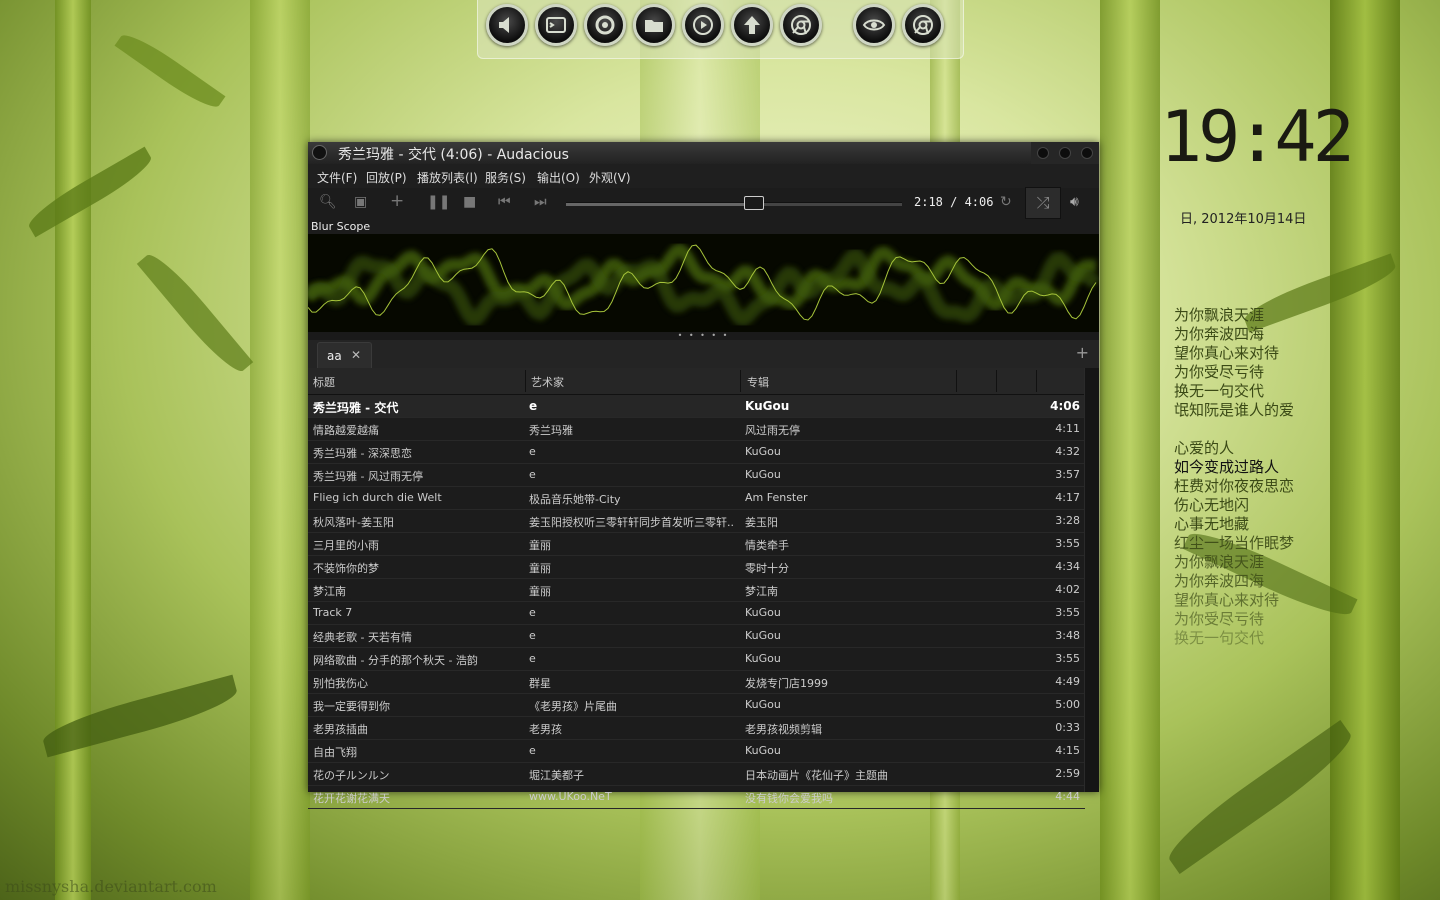  What do you see at coordinates (505, 177) in the screenshot?
I see `menu-services: 服务(S)` at bounding box center [505, 177].